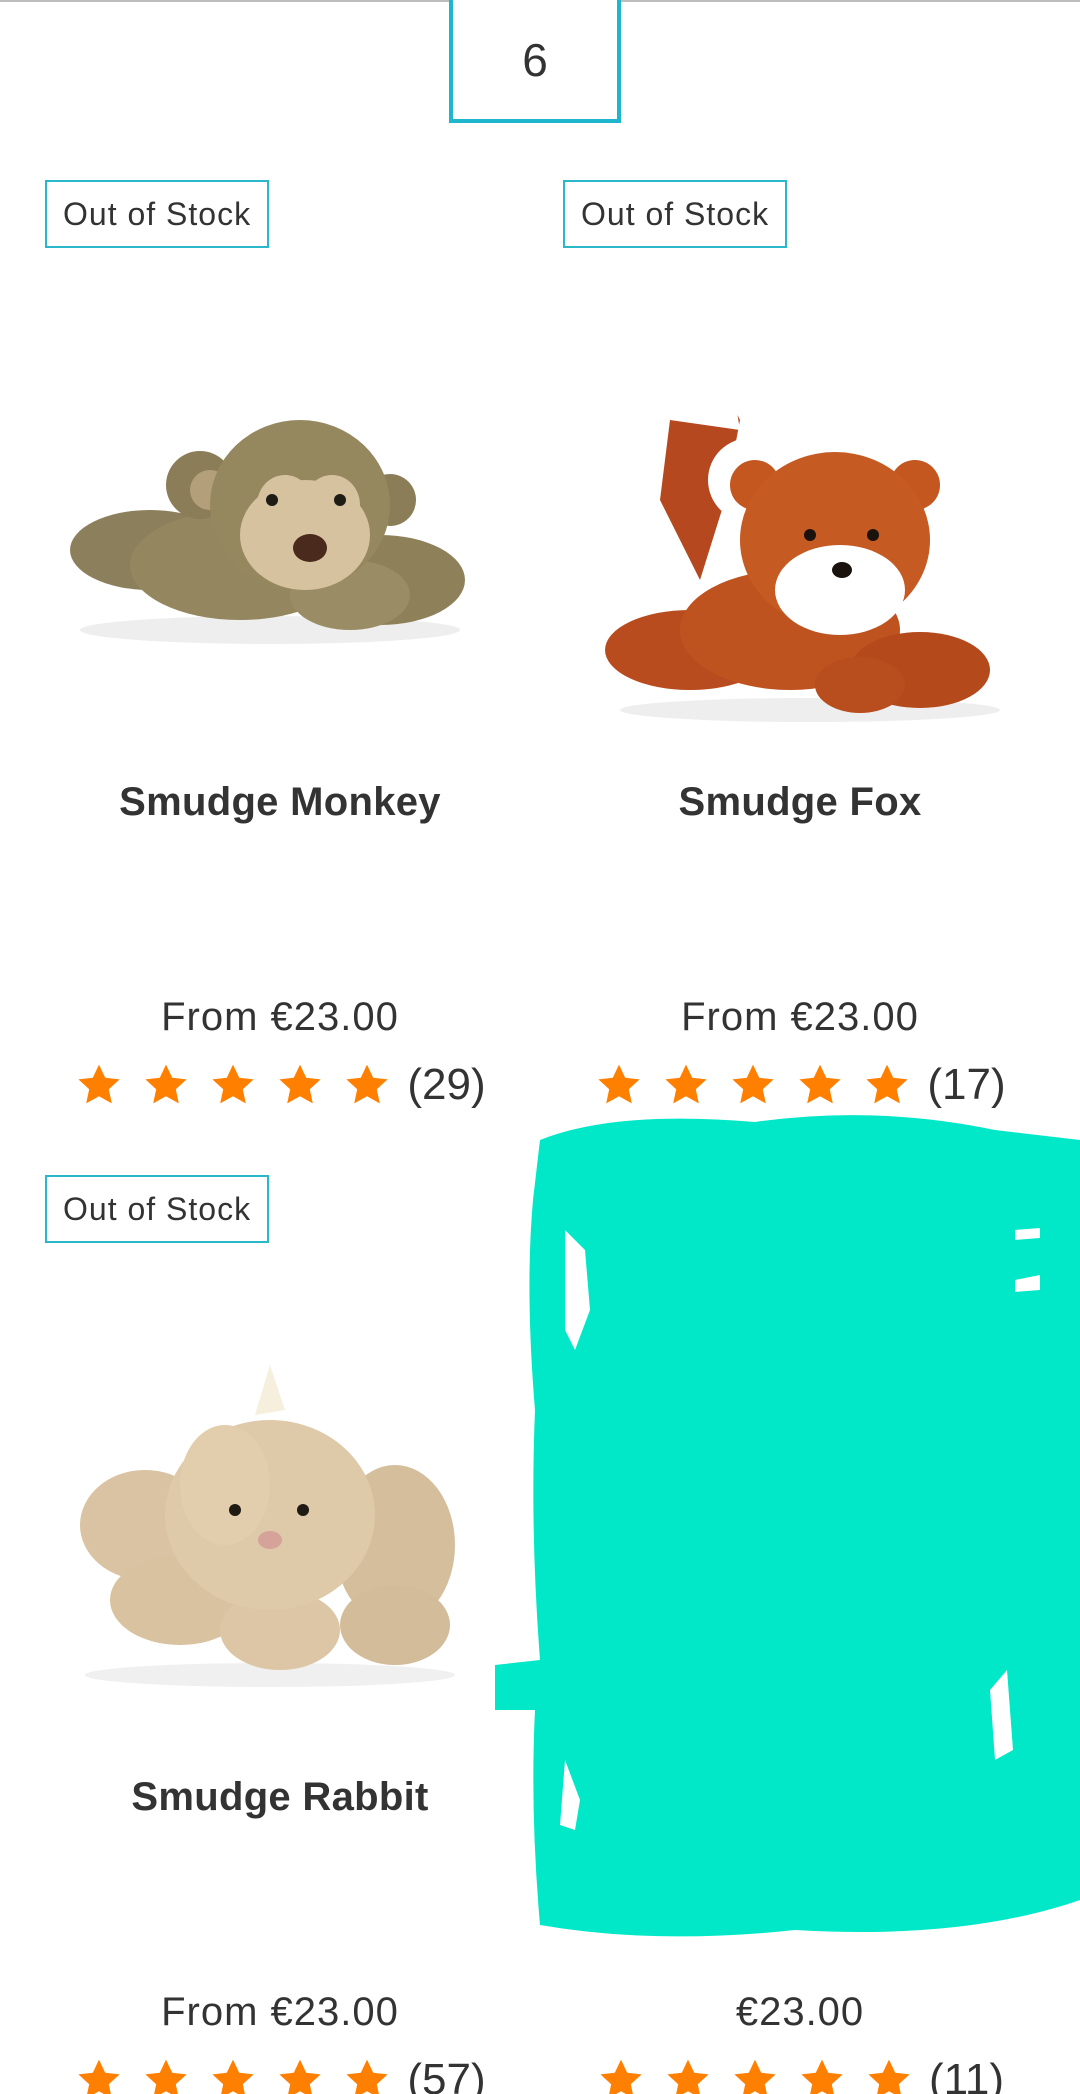 The image size is (1080, 2094). I want to click on rating: (57), so click(280, 2074).